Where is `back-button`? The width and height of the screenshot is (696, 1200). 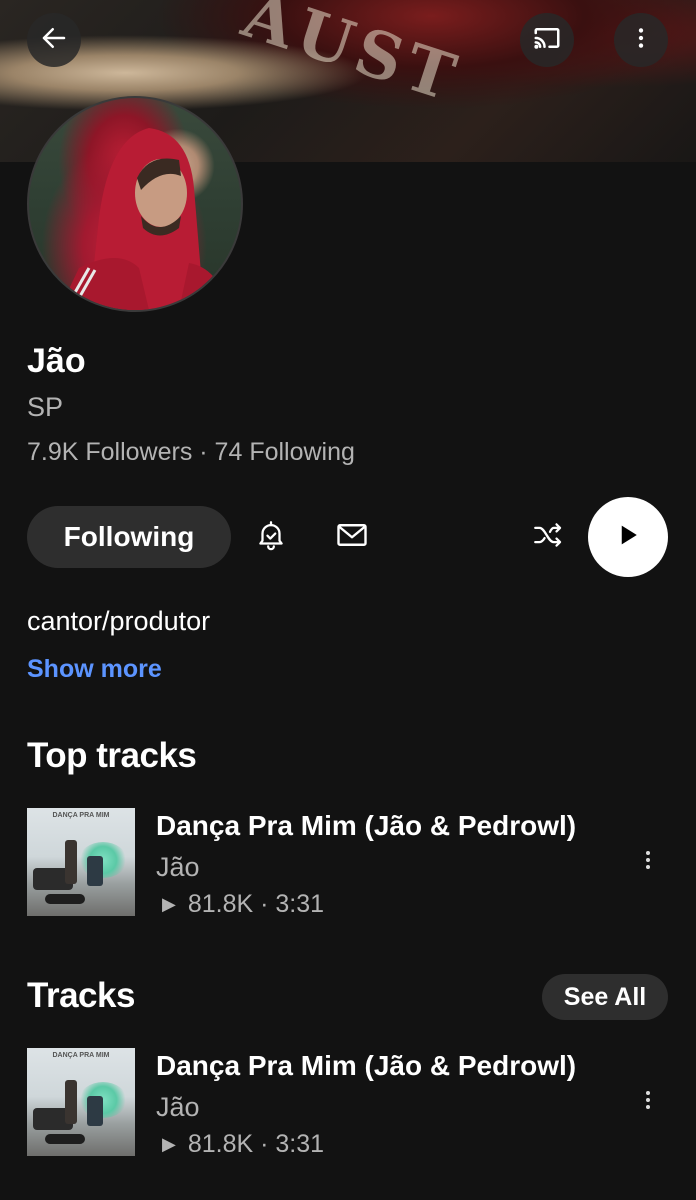
back-button is located at coordinates (54, 40).